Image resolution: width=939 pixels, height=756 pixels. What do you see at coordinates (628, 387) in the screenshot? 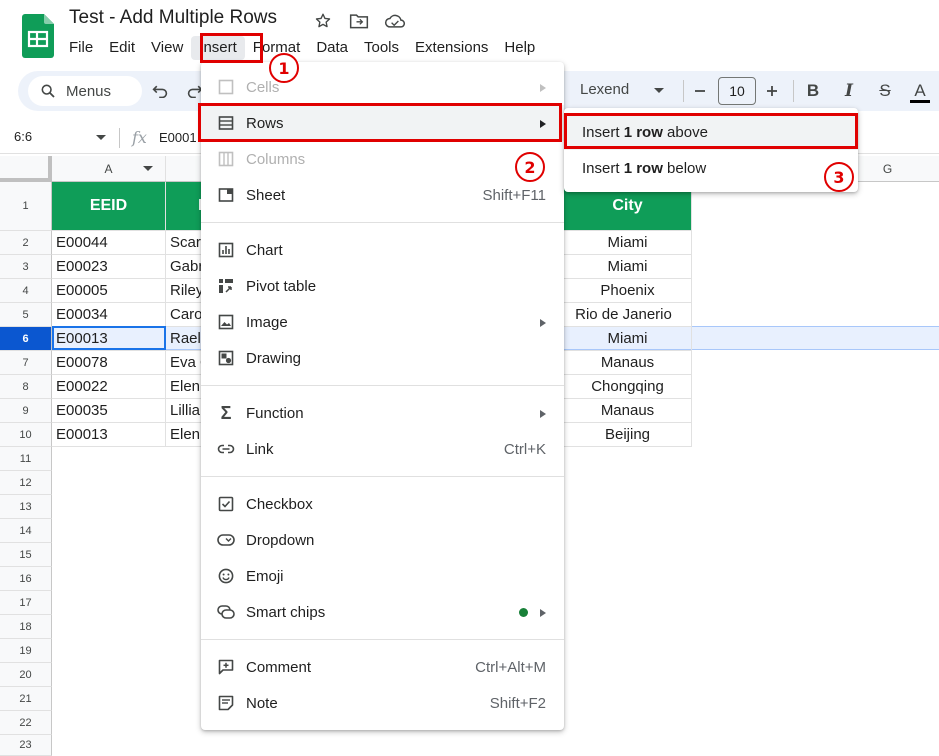
I see `city-cell: Chongqing` at bounding box center [628, 387].